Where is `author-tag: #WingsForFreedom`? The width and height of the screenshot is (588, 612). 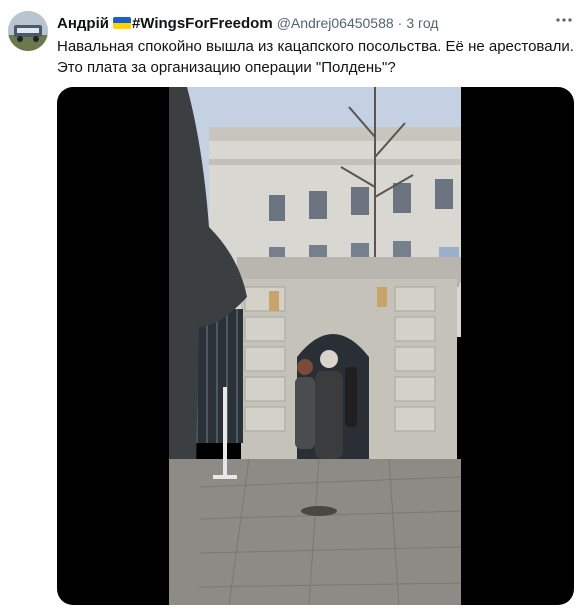
author-tag: #WingsForFreedom is located at coordinates (202, 23).